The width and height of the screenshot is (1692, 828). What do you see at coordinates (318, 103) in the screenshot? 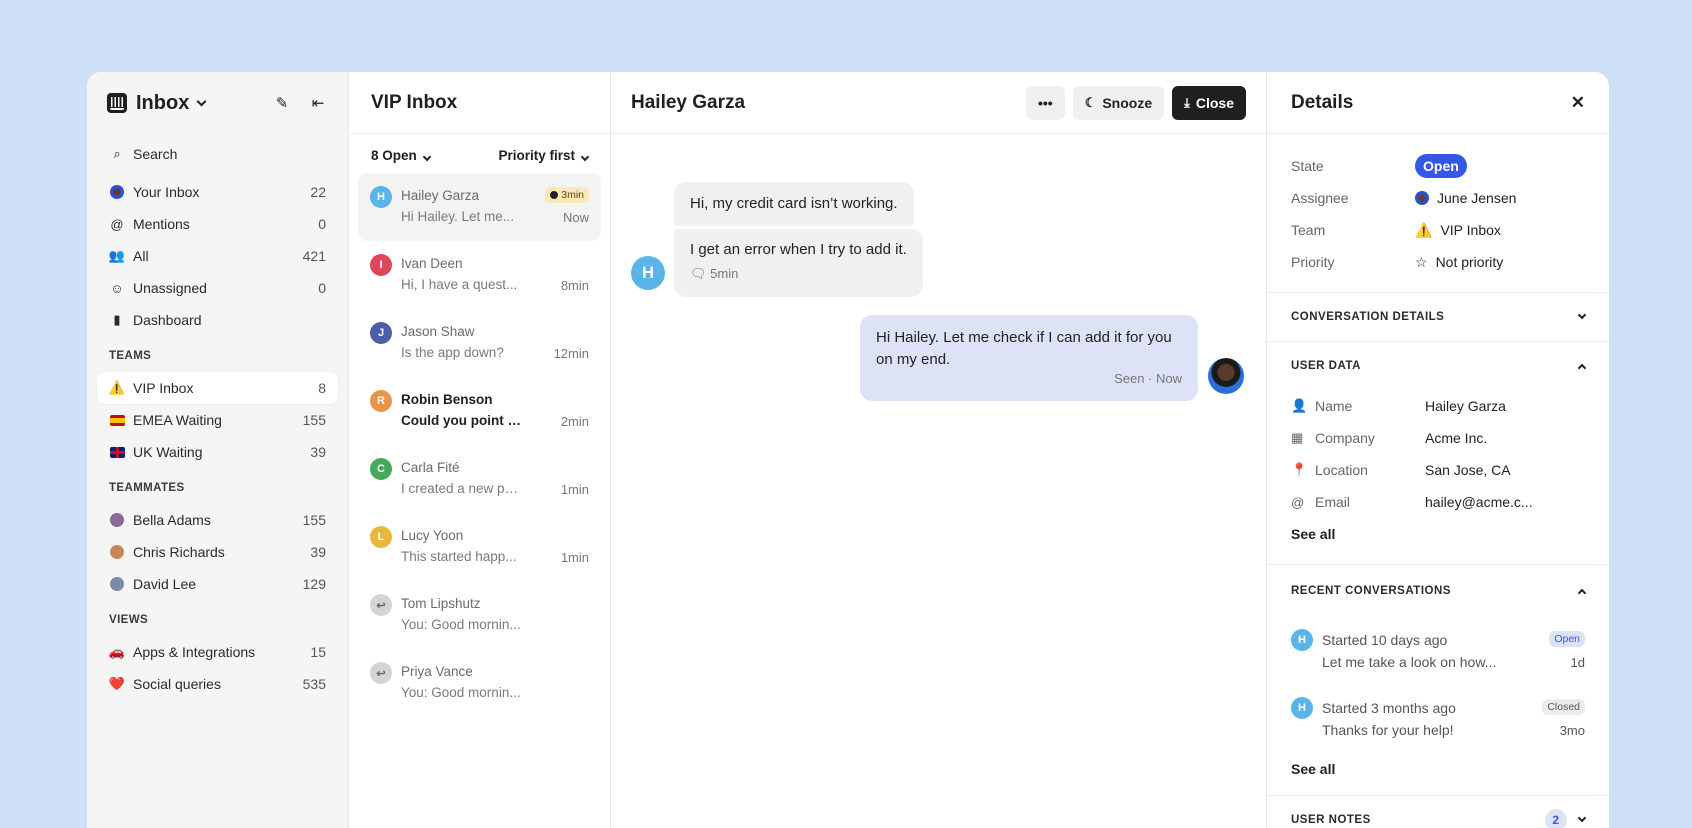
I see `collapse-sidebar-icon: ⇤` at bounding box center [318, 103].